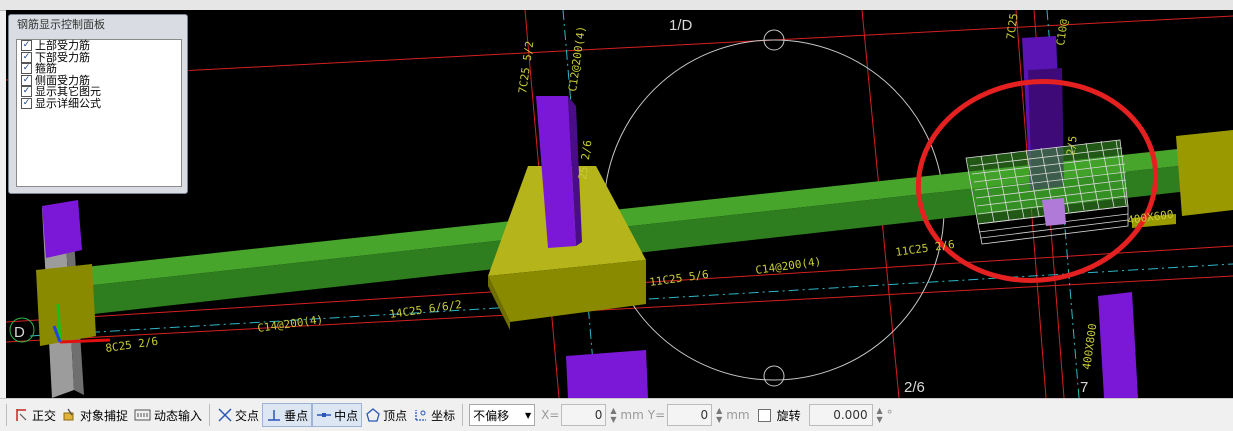 The image size is (1233, 431). What do you see at coordinates (1084, 387) in the screenshot?
I see `axis-label-bottom-right: 7` at bounding box center [1084, 387].